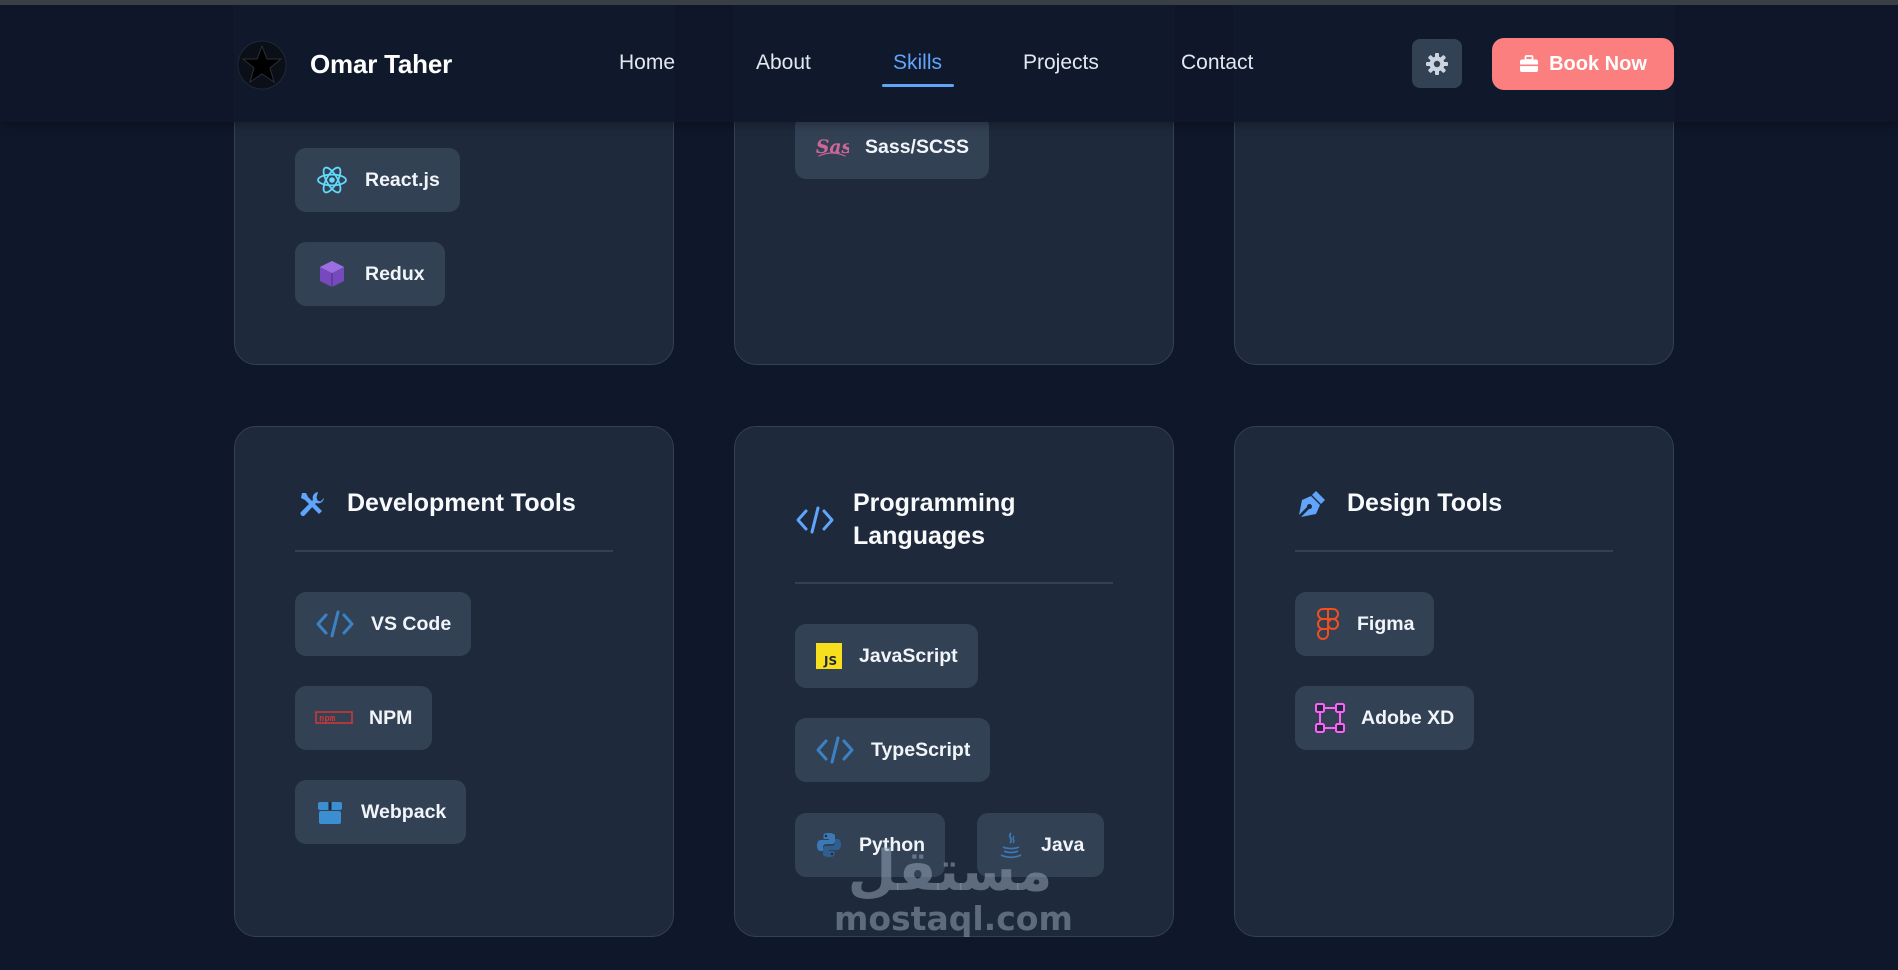 Image resolution: width=1898 pixels, height=970 pixels. Describe the element at coordinates (381, 64) in the screenshot. I see `brand-name: Omar Taher` at that location.